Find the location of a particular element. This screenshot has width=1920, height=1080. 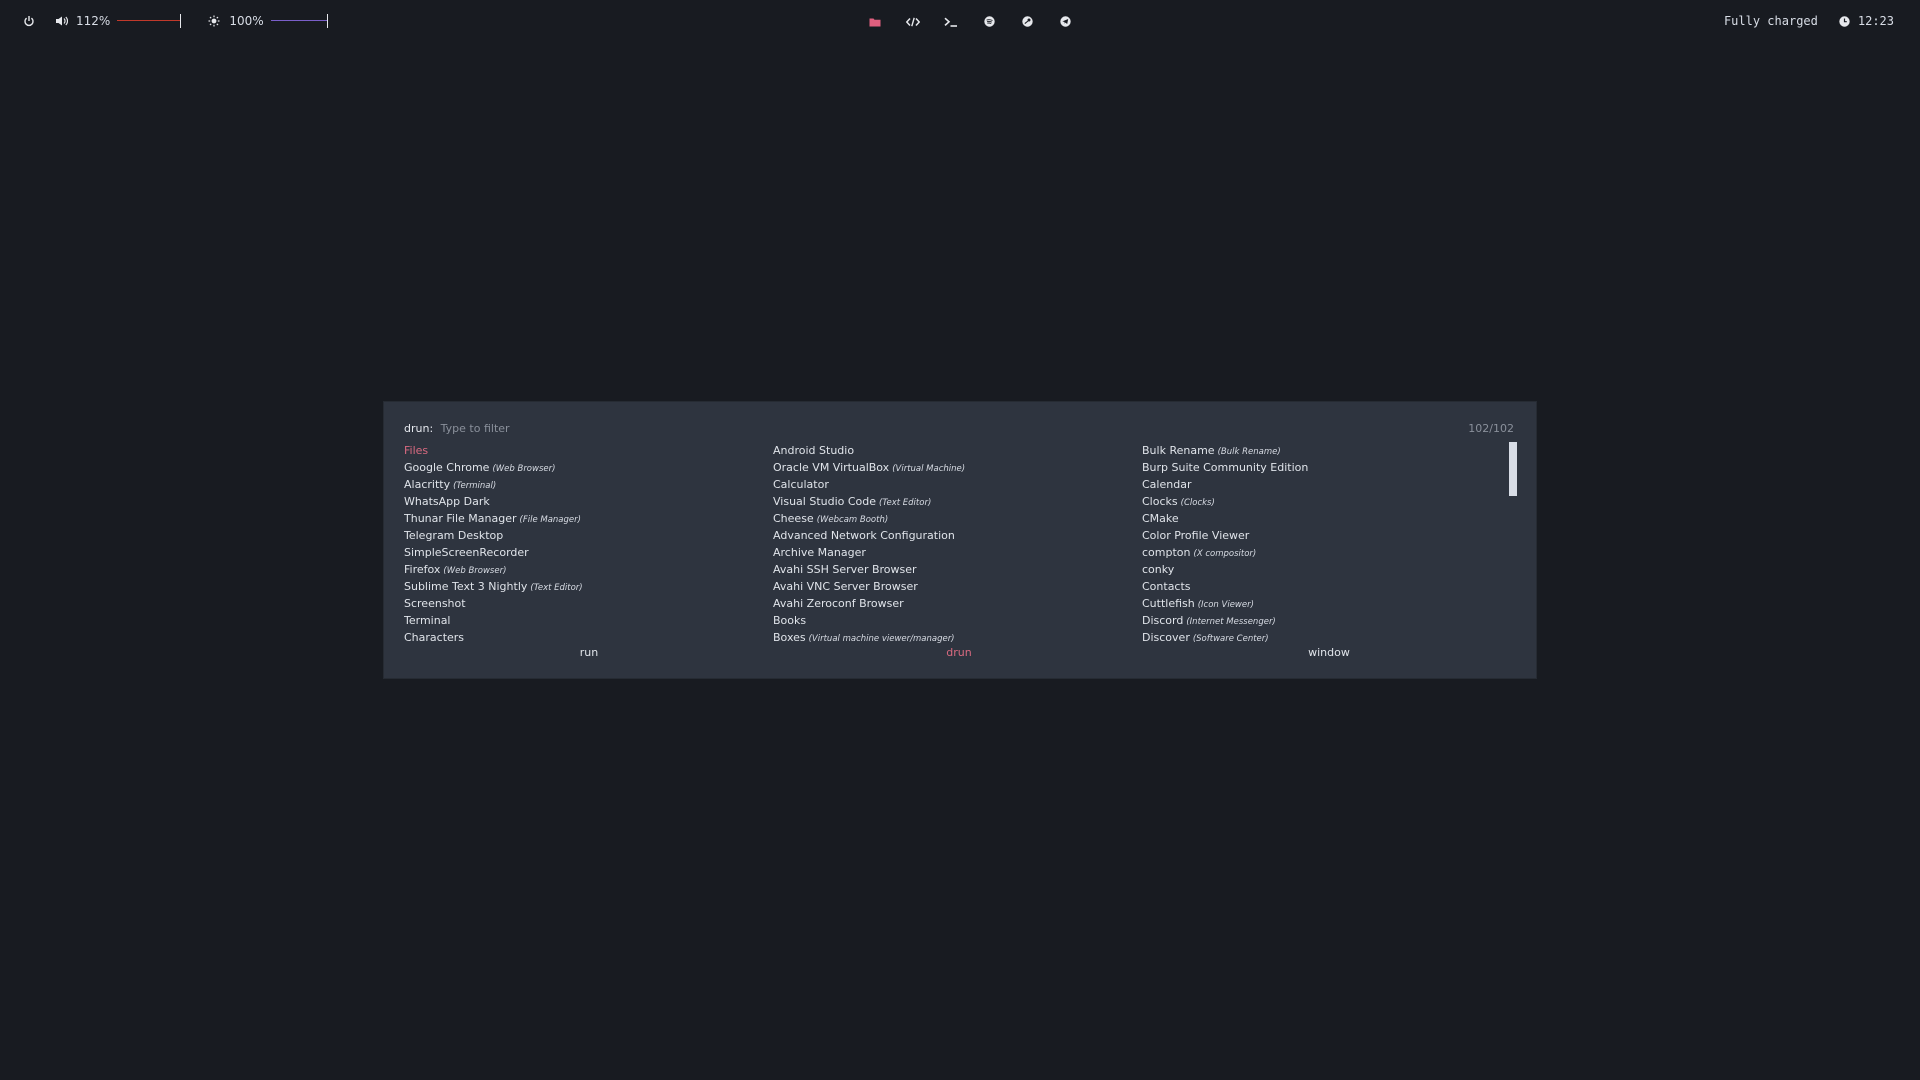

volume-slider-knob is located at coordinates (181, 21).